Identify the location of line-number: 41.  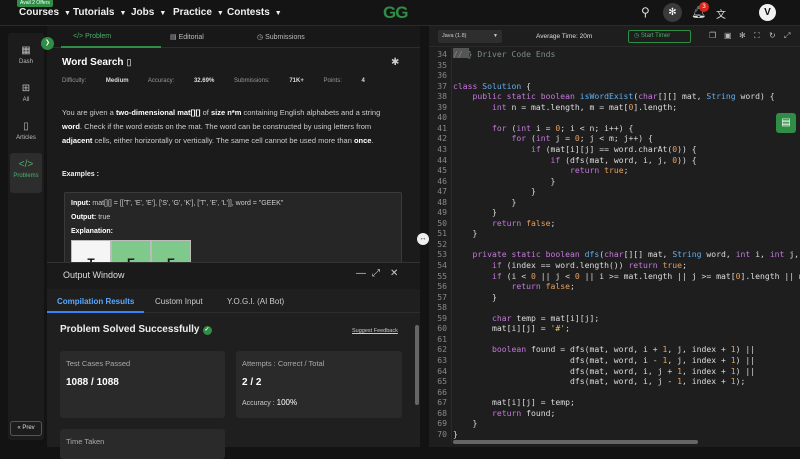
(442, 127).